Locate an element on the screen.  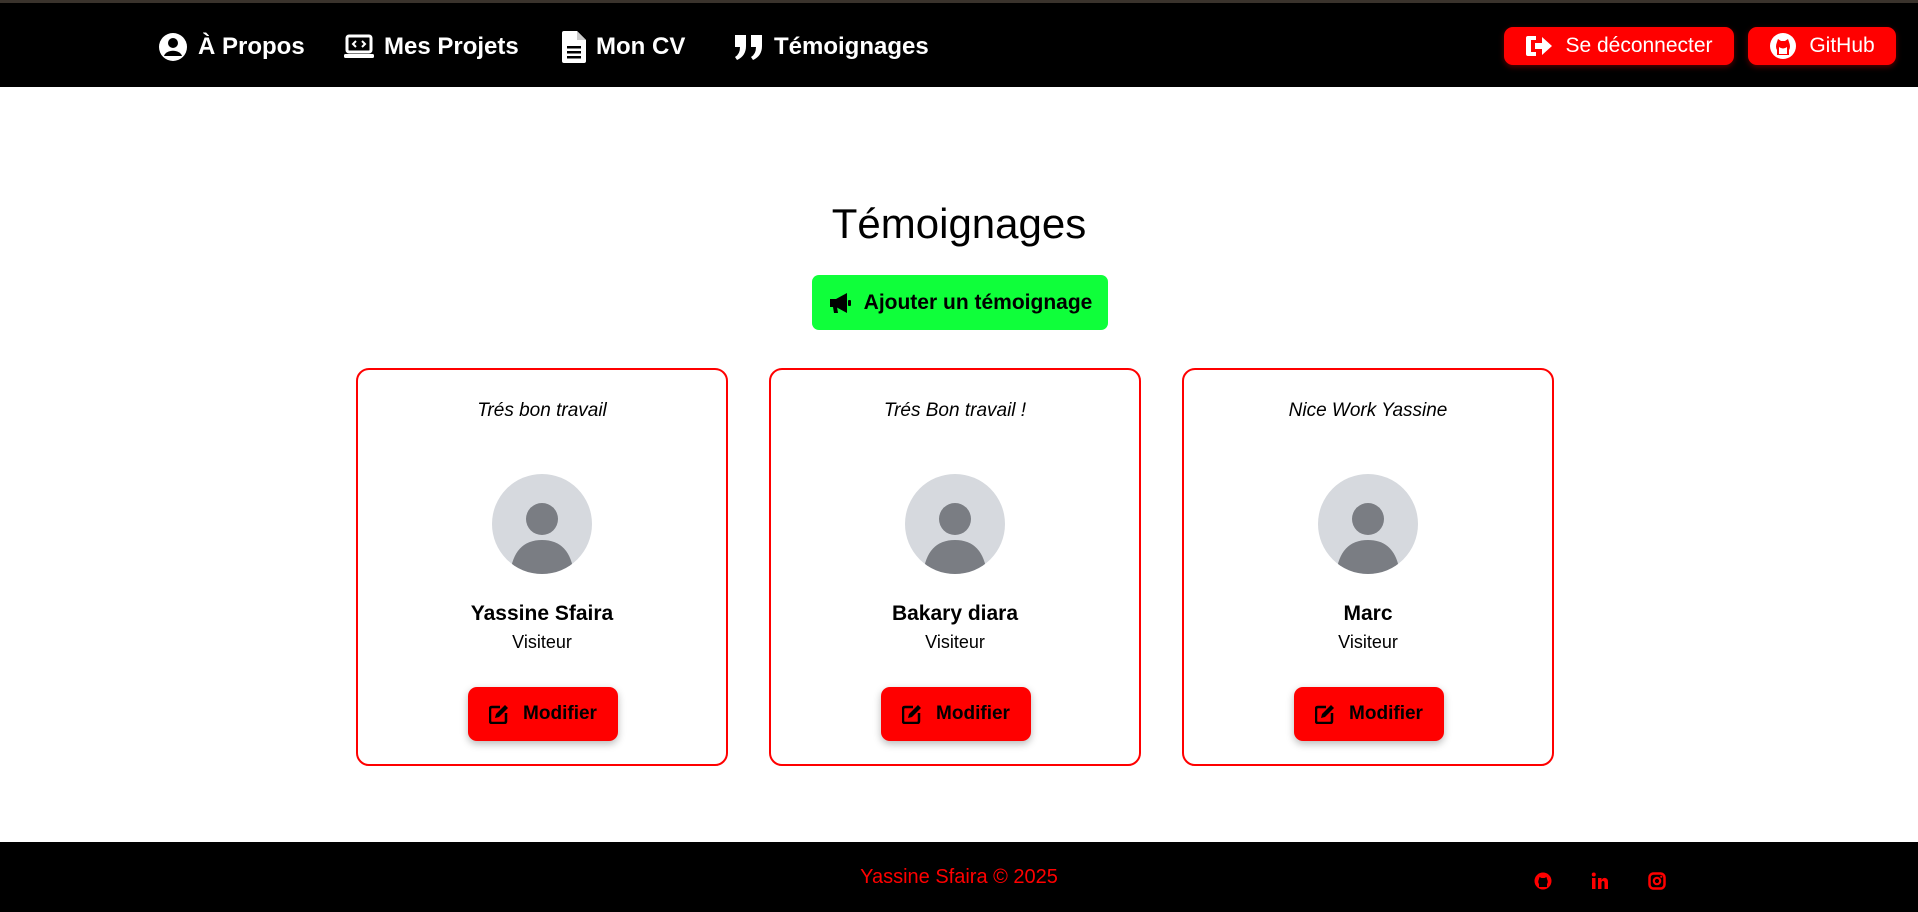
github-button: GitHub is located at coordinates (1822, 46).